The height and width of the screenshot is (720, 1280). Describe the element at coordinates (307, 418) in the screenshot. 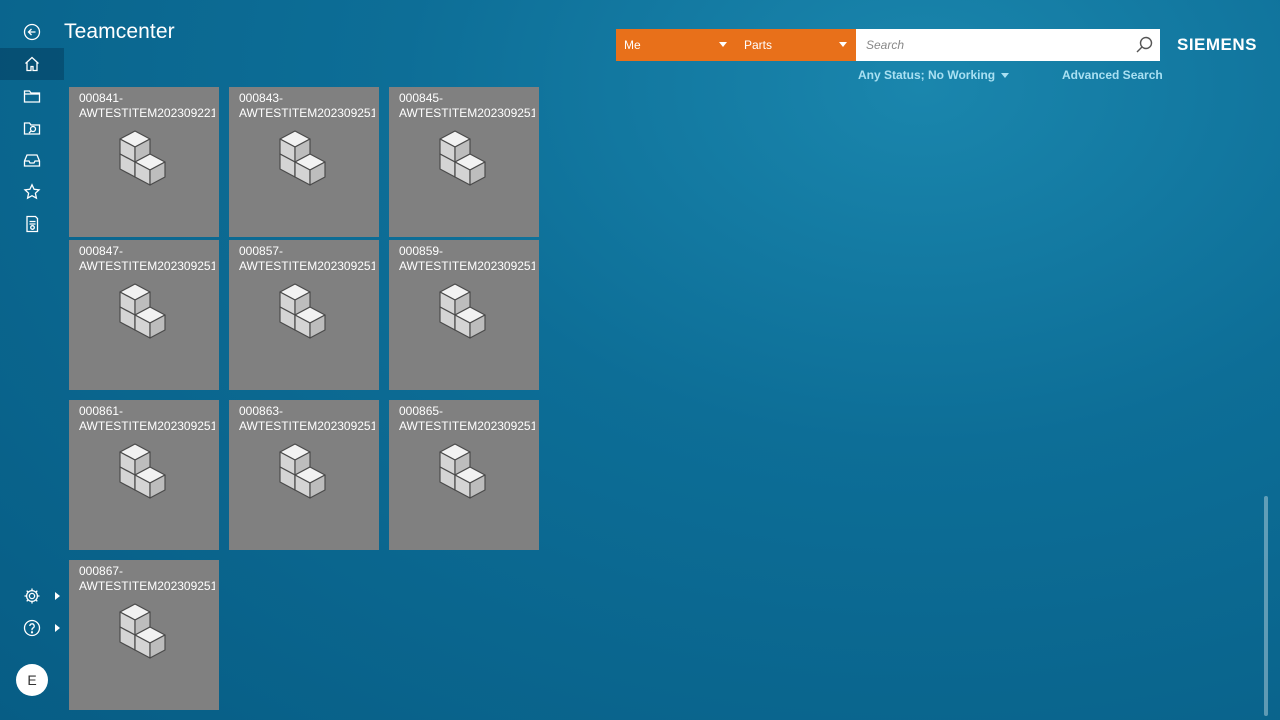

I see `item-tile-title: 000863- AWTESTITEM2023092516` at that location.